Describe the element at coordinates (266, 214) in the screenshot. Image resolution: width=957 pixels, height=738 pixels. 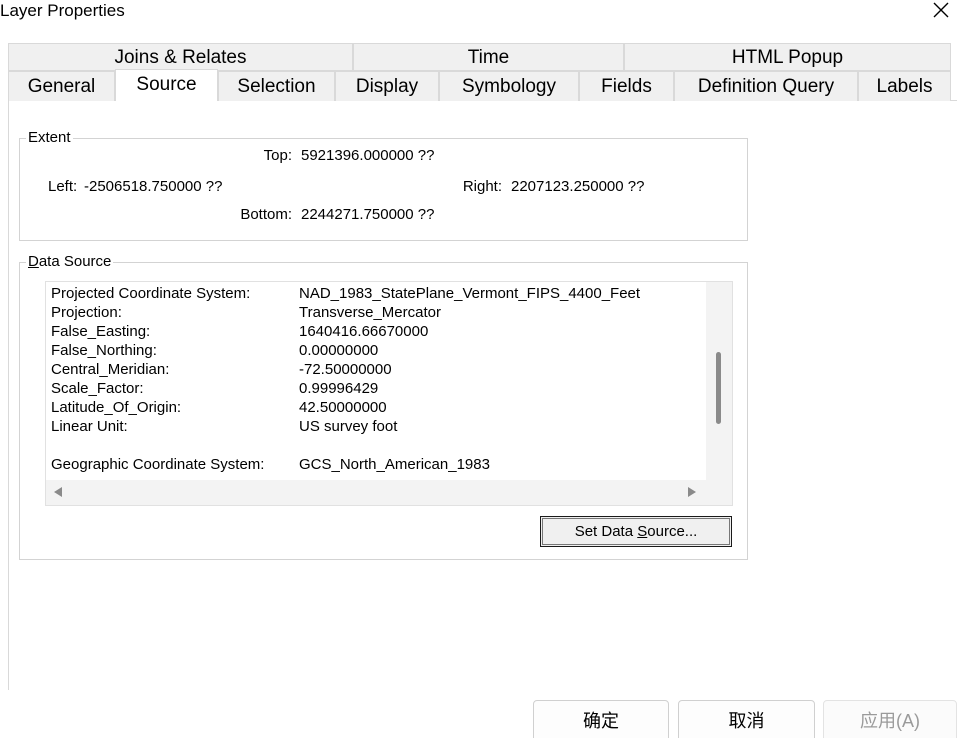
I see `extent-bottom-label: Bottom:` at that location.